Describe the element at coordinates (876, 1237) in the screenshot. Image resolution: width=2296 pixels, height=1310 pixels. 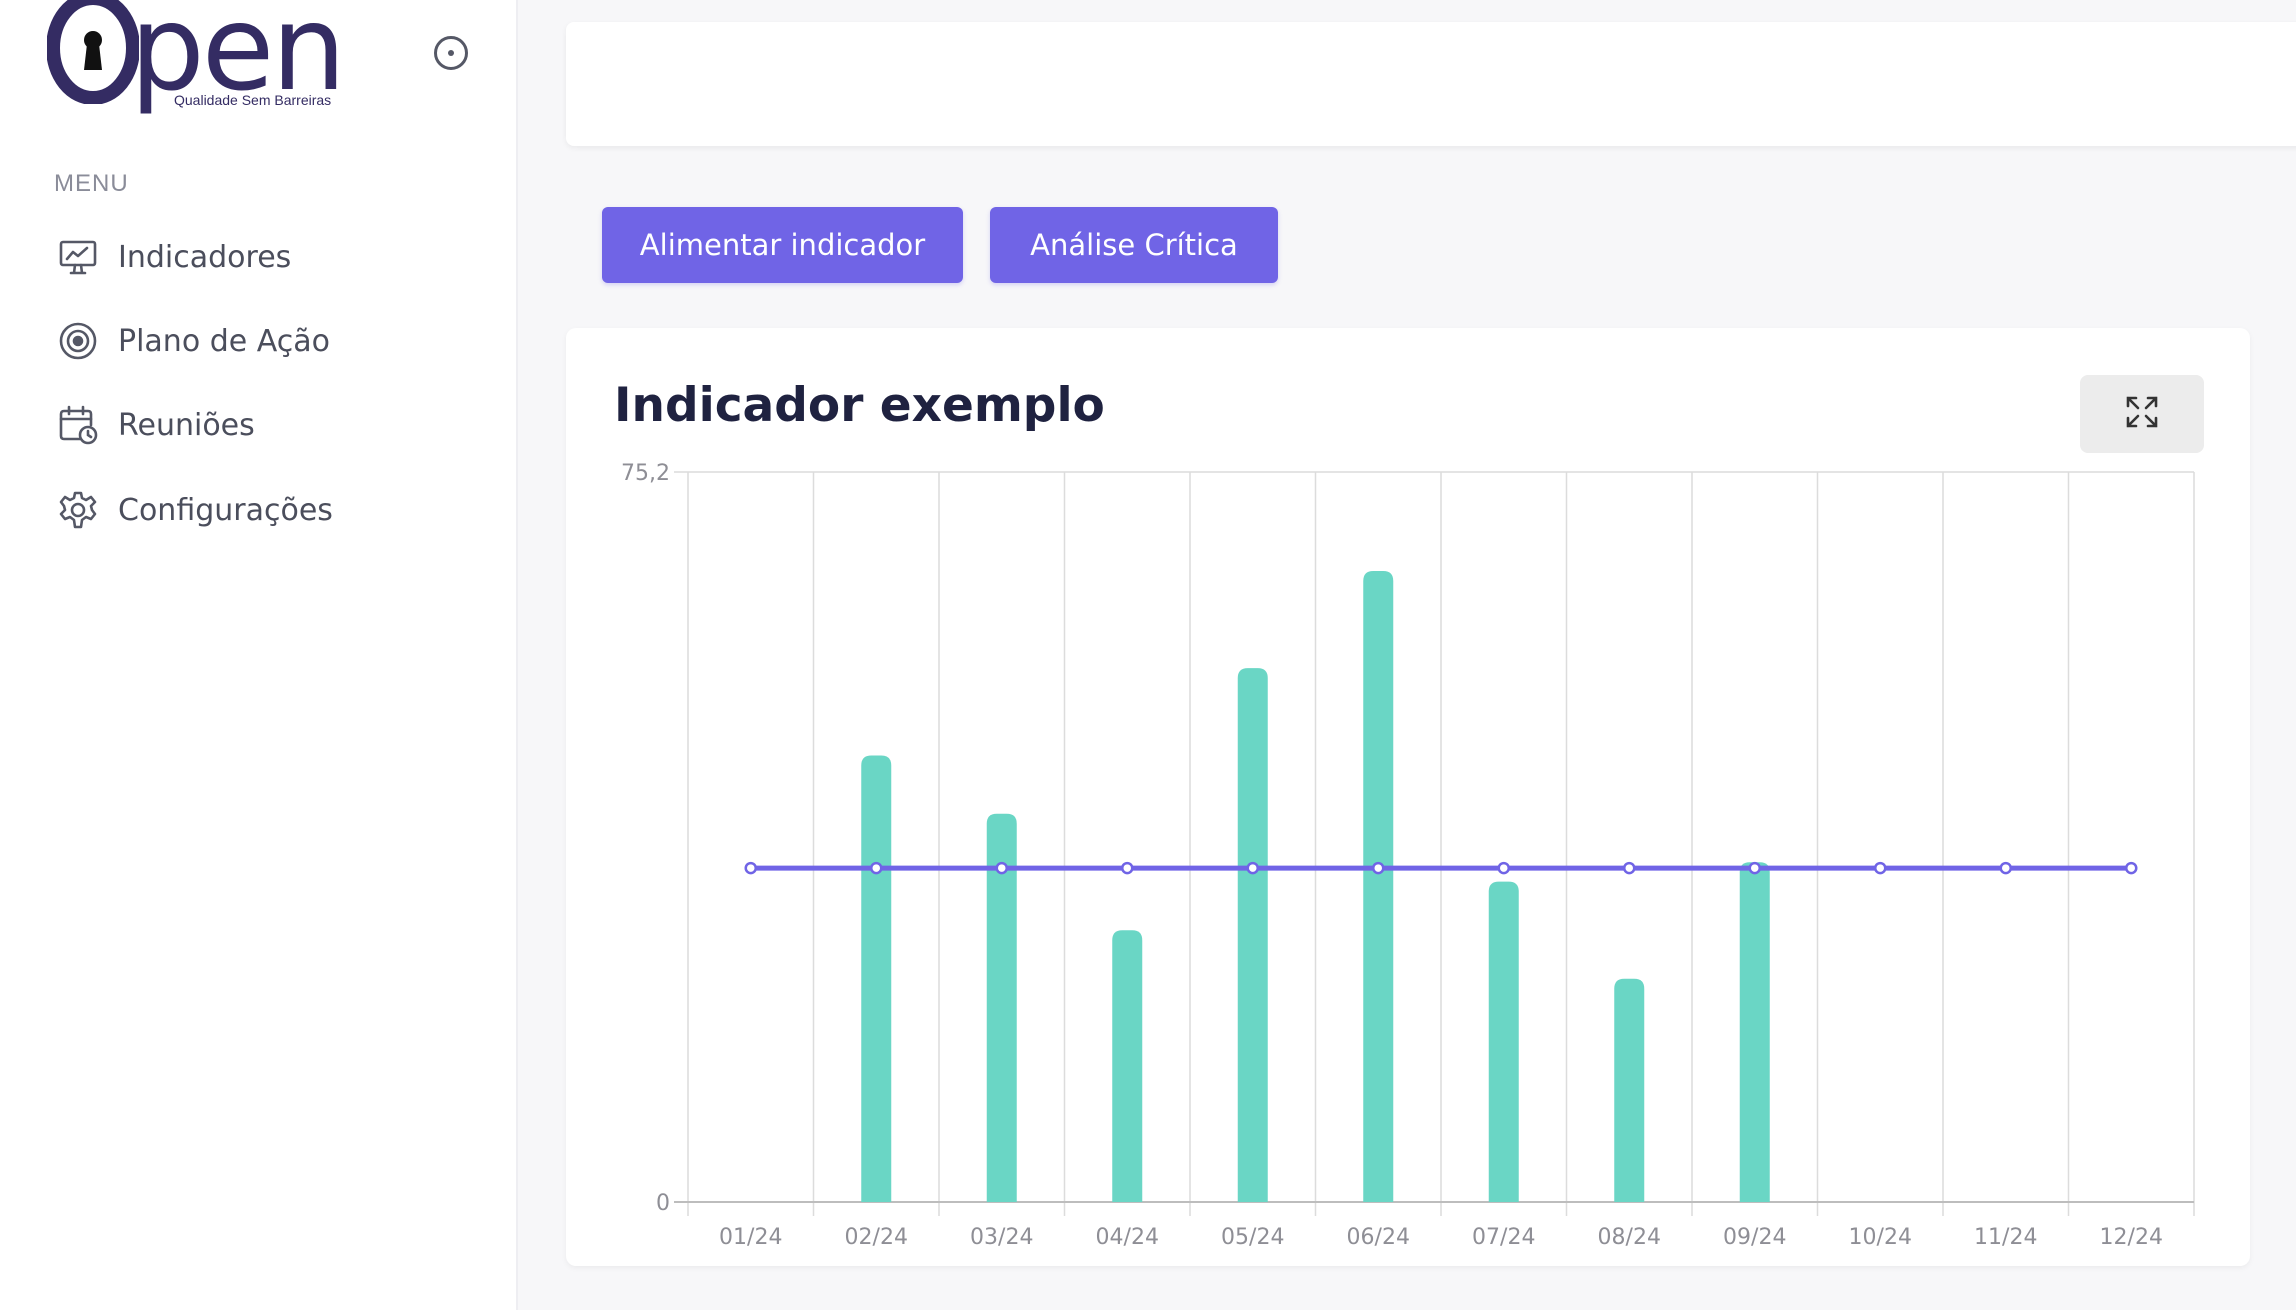
I see `x-tick-label: 02/24` at that location.